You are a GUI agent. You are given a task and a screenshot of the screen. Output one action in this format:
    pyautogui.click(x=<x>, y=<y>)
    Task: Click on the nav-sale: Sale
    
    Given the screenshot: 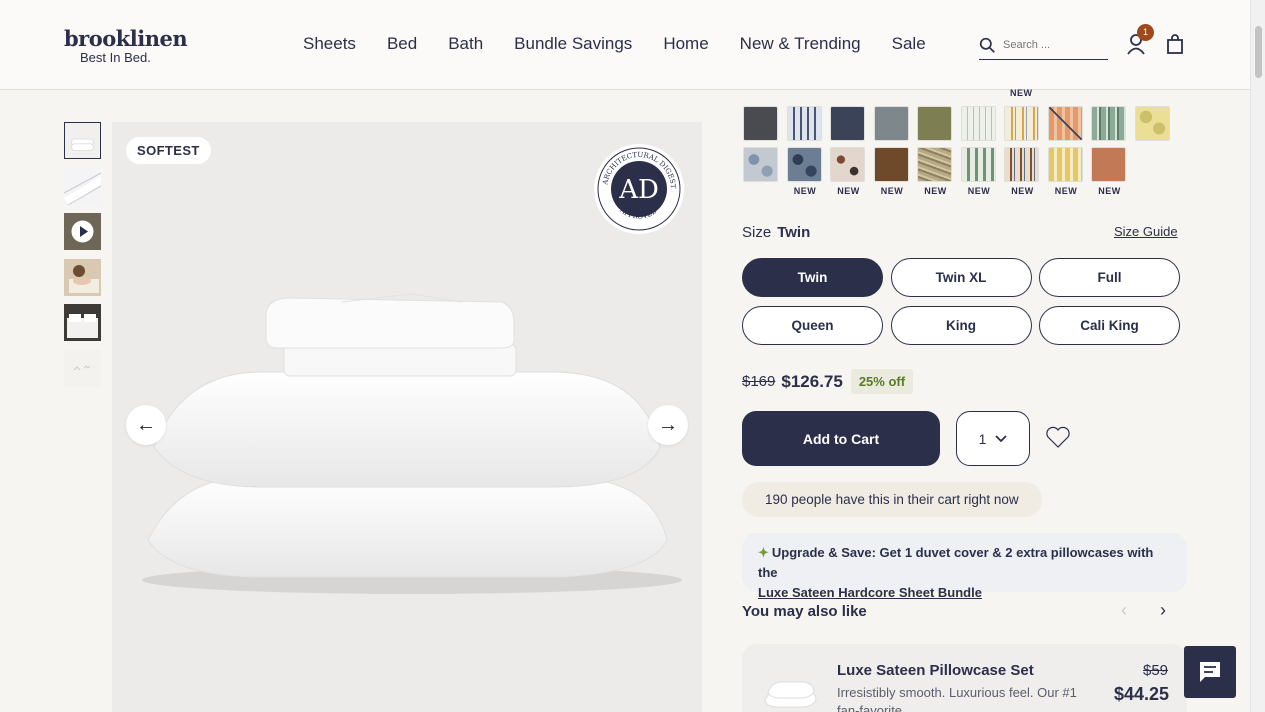 What is the action you would take?
    pyautogui.click(x=909, y=44)
    